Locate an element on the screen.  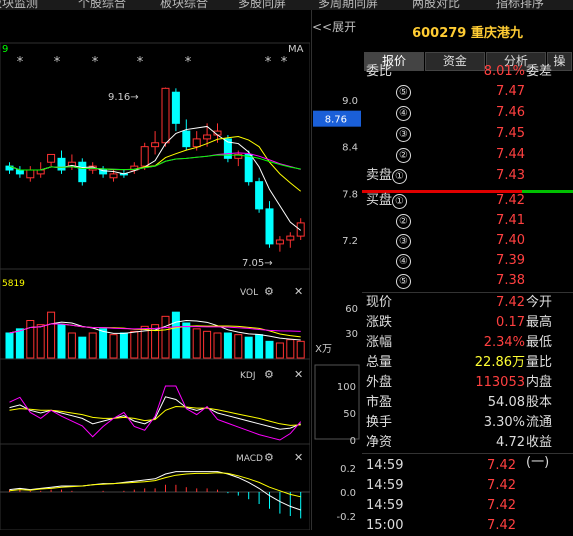
tick-row: 14:59 7.42 is located at coordinates (468, 466).